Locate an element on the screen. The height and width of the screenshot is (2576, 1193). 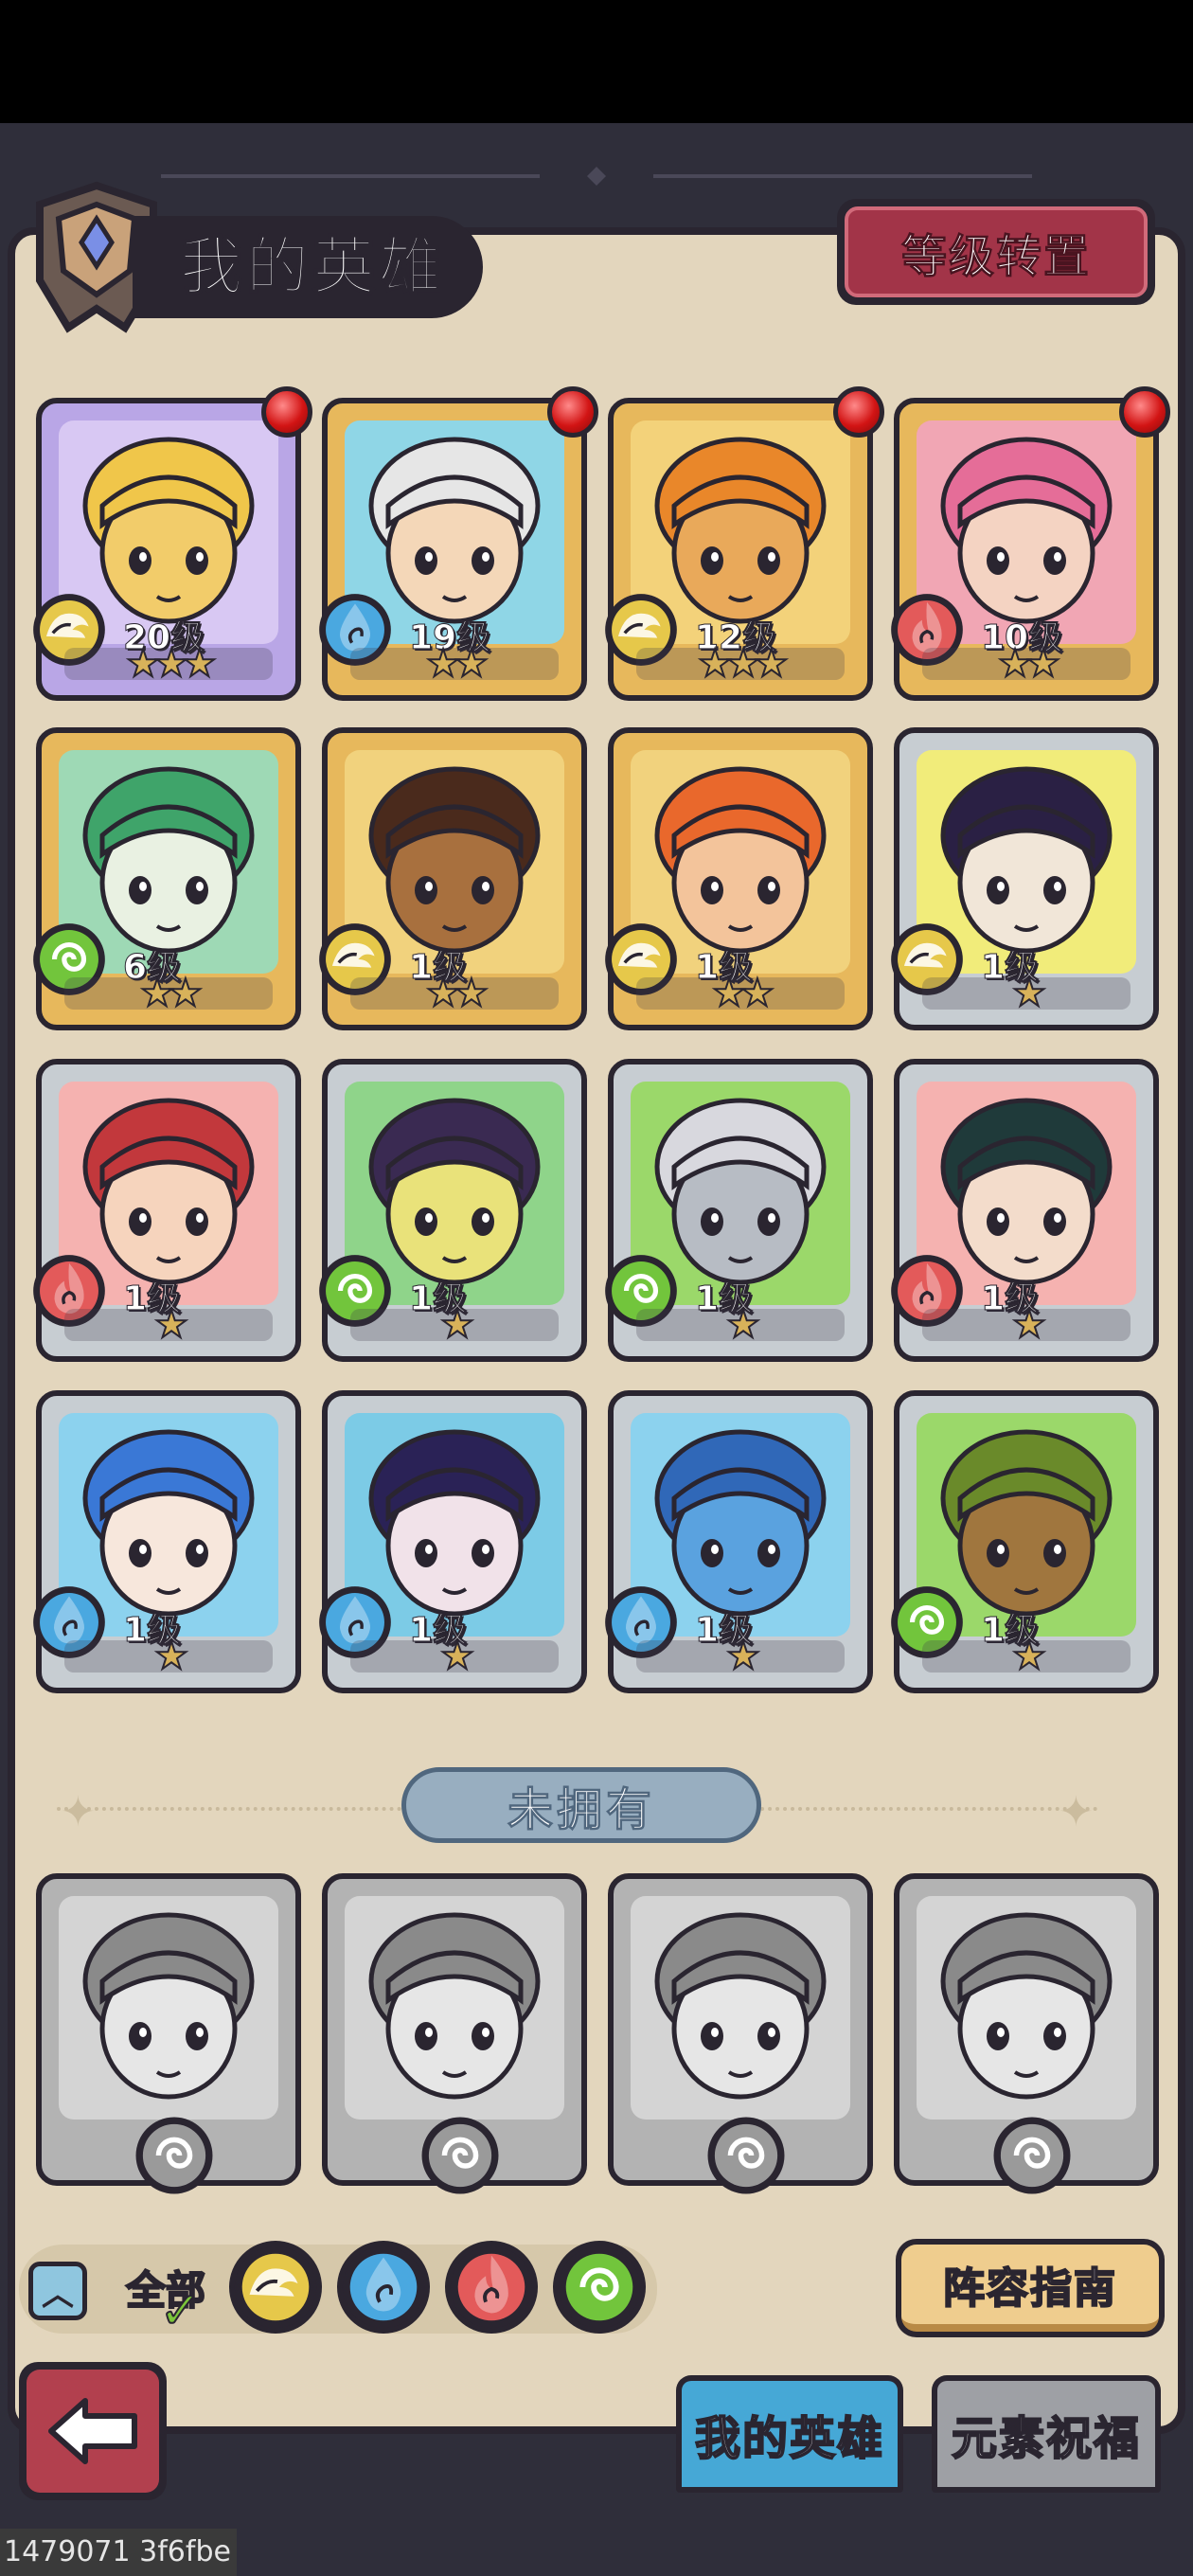
hero-card: 10级 ★★ is located at coordinates (1030, 543).